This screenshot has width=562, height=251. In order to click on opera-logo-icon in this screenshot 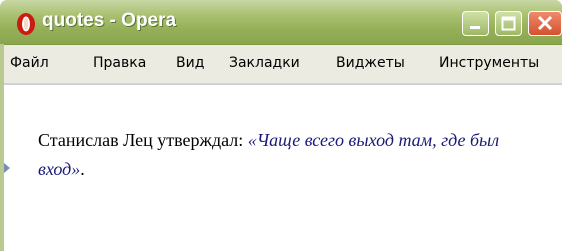, I will do `click(26, 24)`.